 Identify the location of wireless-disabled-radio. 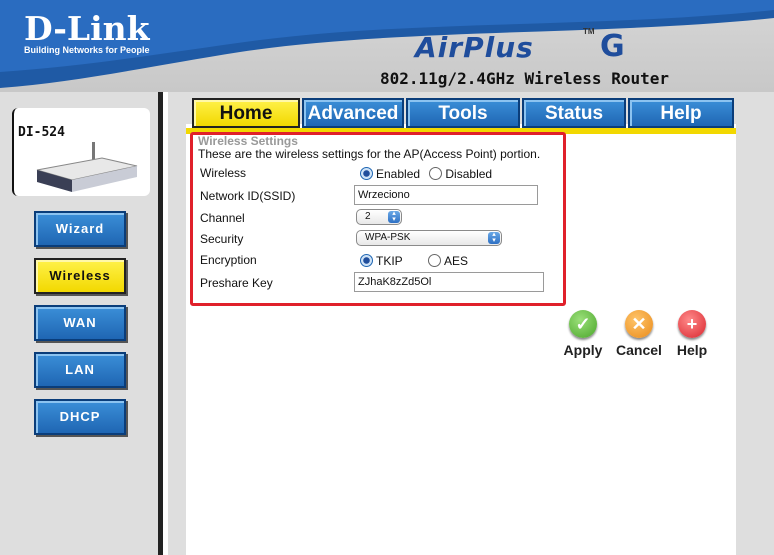
(436, 173).